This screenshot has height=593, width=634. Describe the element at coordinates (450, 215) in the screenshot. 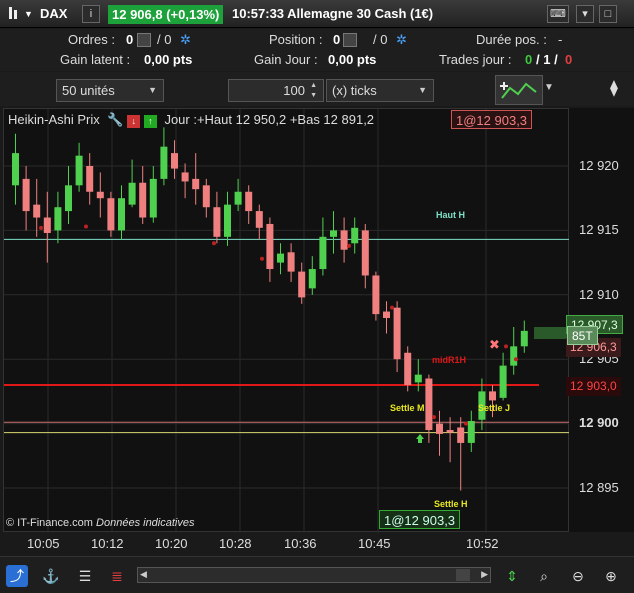

I see `haut-h-label: Haut H` at that location.